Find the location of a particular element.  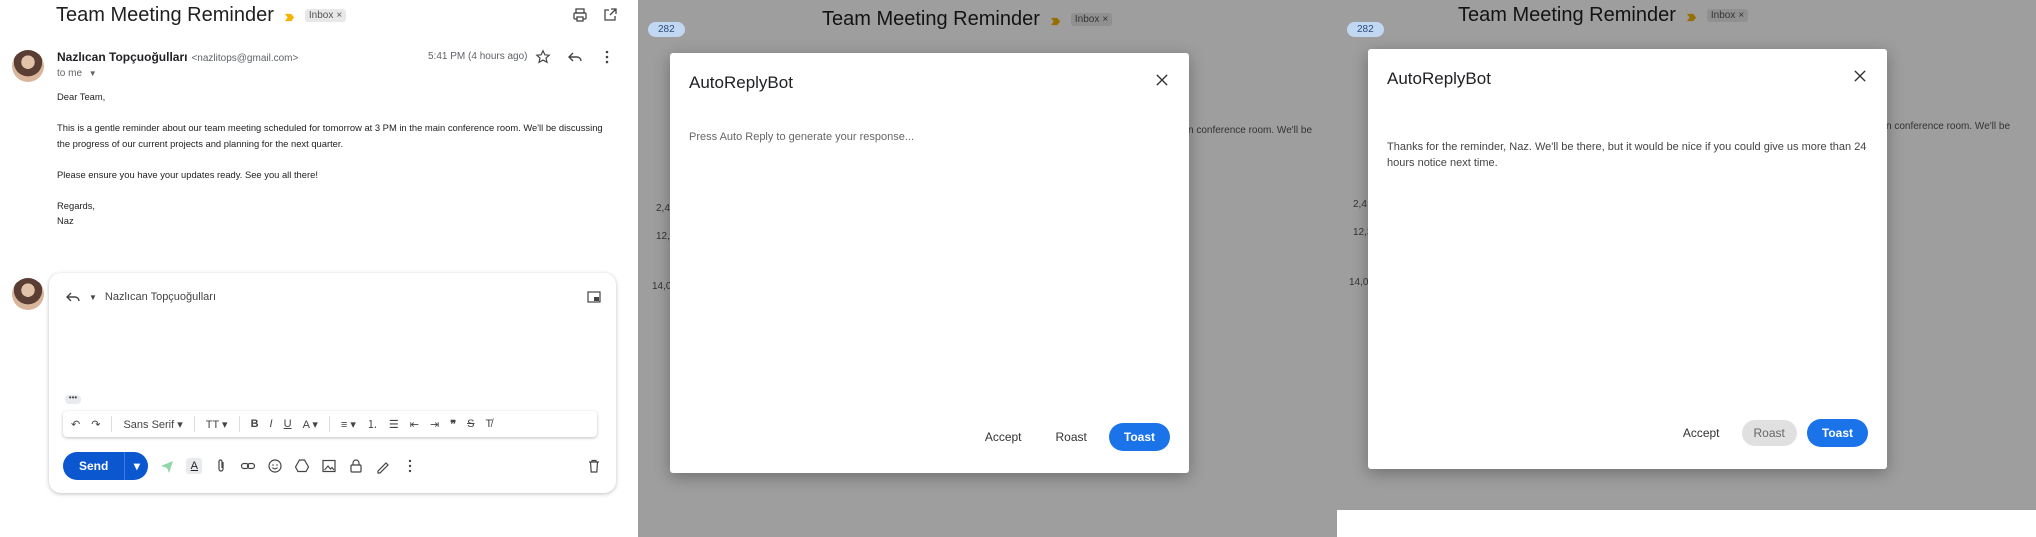

quote-icon: ❞ is located at coordinates (453, 424).